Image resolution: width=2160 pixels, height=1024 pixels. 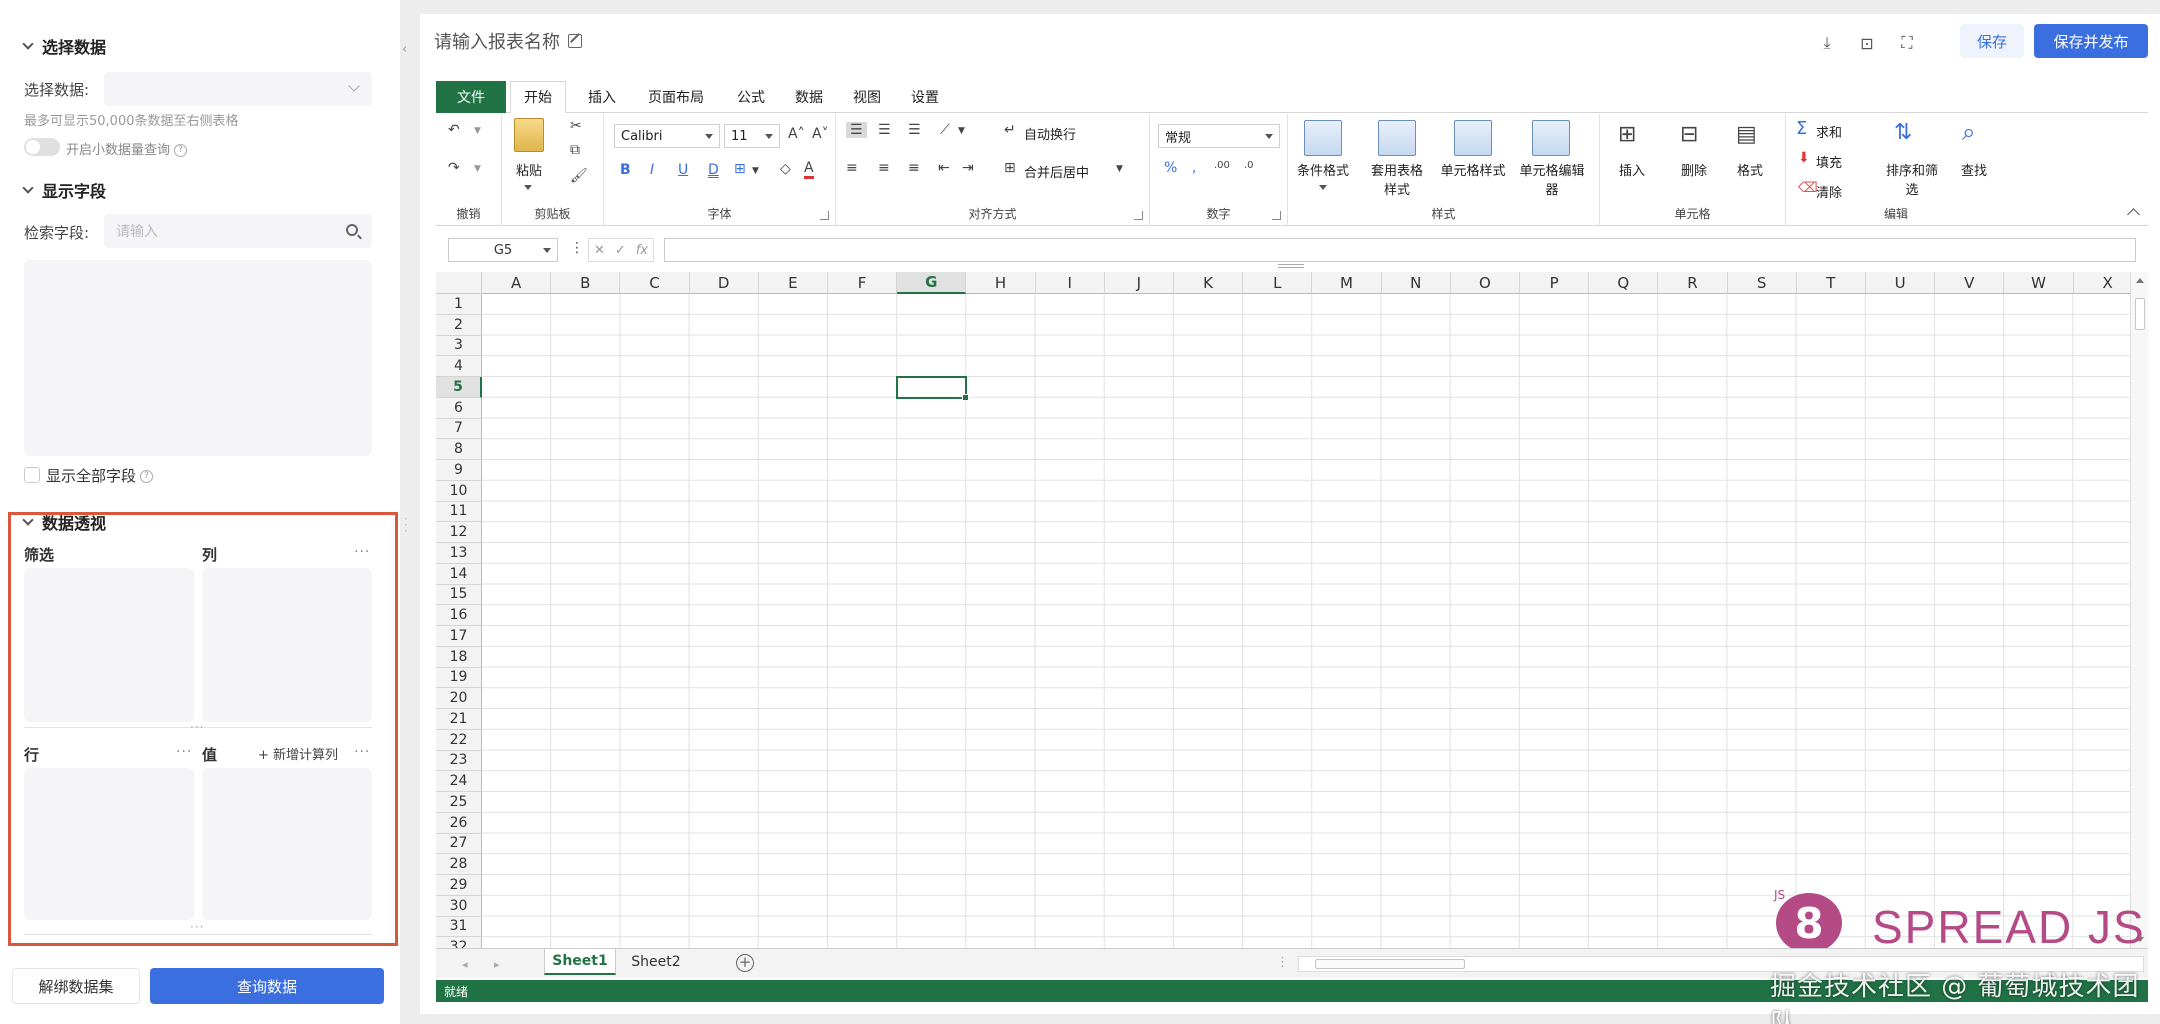 What do you see at coordinates (914, 130) in the screenshot?
I see `align-bottom-icon: ☰` at bounding box center [914, 130].